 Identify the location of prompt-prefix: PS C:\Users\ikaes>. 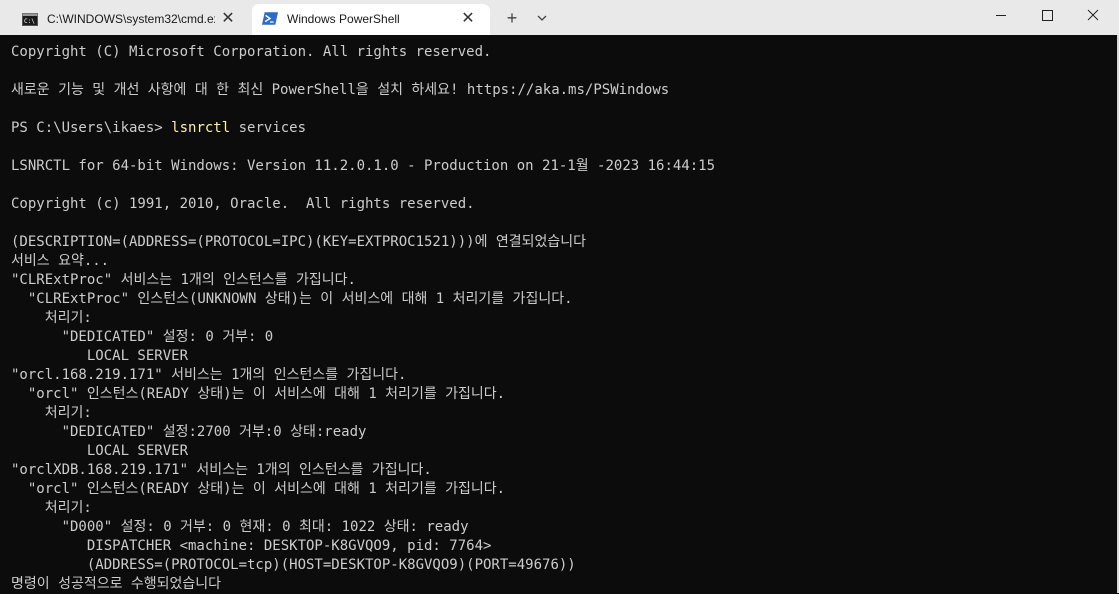
(91, 128).